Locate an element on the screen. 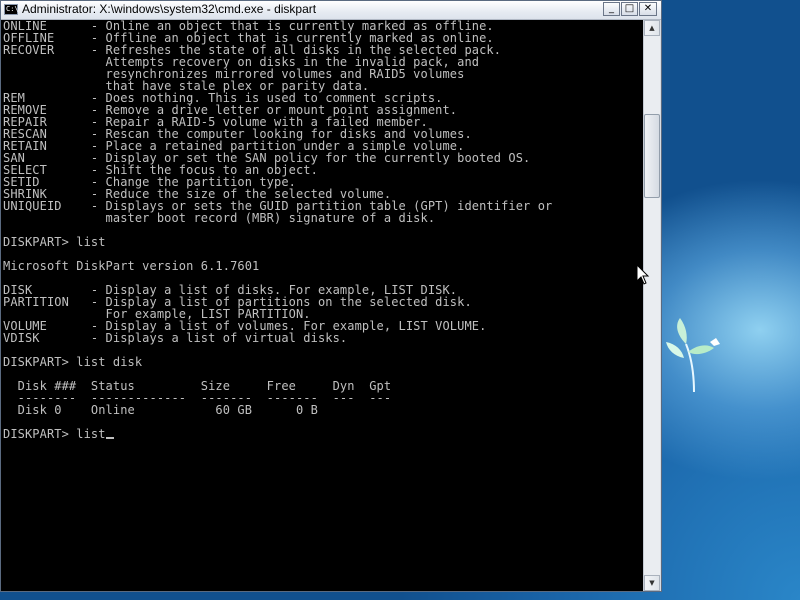 The height and width of the screenshot is (600, 800). console-line: Disk 0 Online 60 GB 0 B is located at coordinates (160, 410).